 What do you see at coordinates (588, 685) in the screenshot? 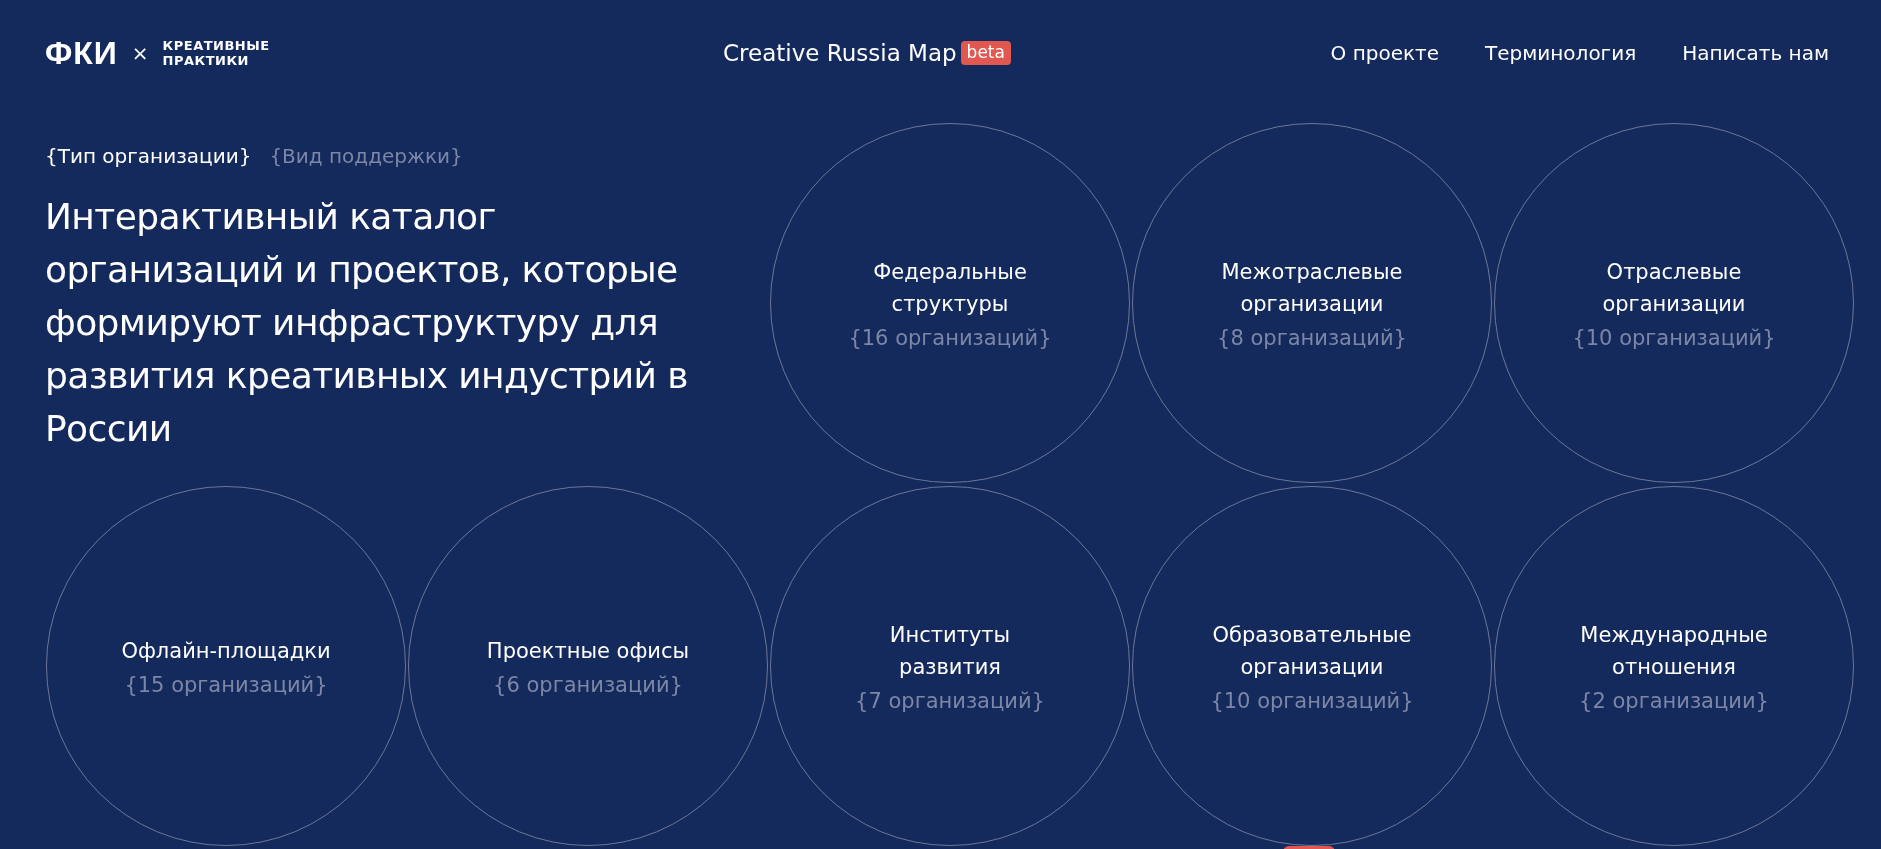
I see `category-count: {6 организаций}` at bounding box center [588, 685].